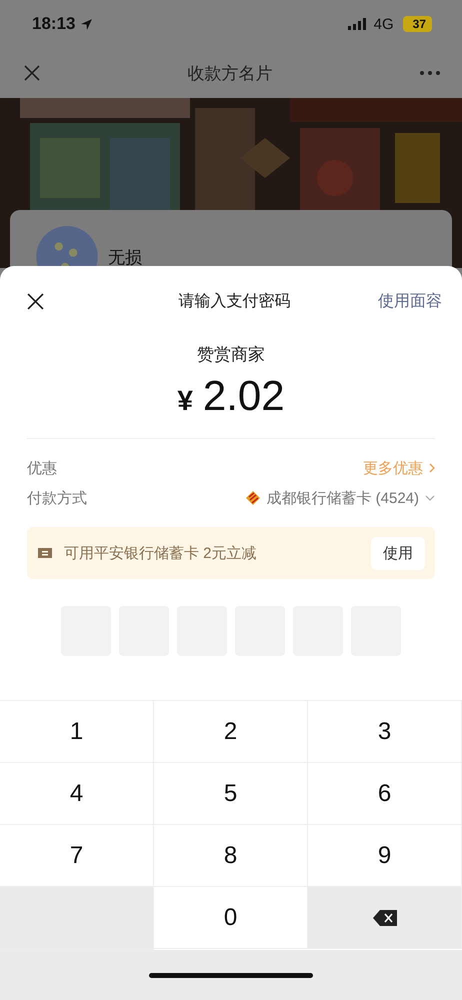 The height and width of the screenshot is (1000, 462). What do you see at coordinates (185, 401) in the screenshot?
I see `currency-symbol: ¥` at bounding box center [185, 401].